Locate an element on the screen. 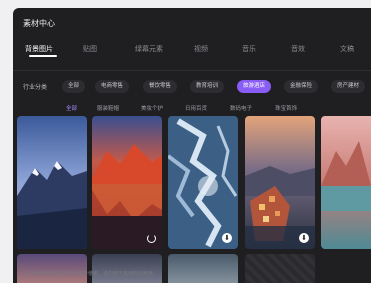  tab-background-images: 背景图片 is located at coordinates (39, 49).